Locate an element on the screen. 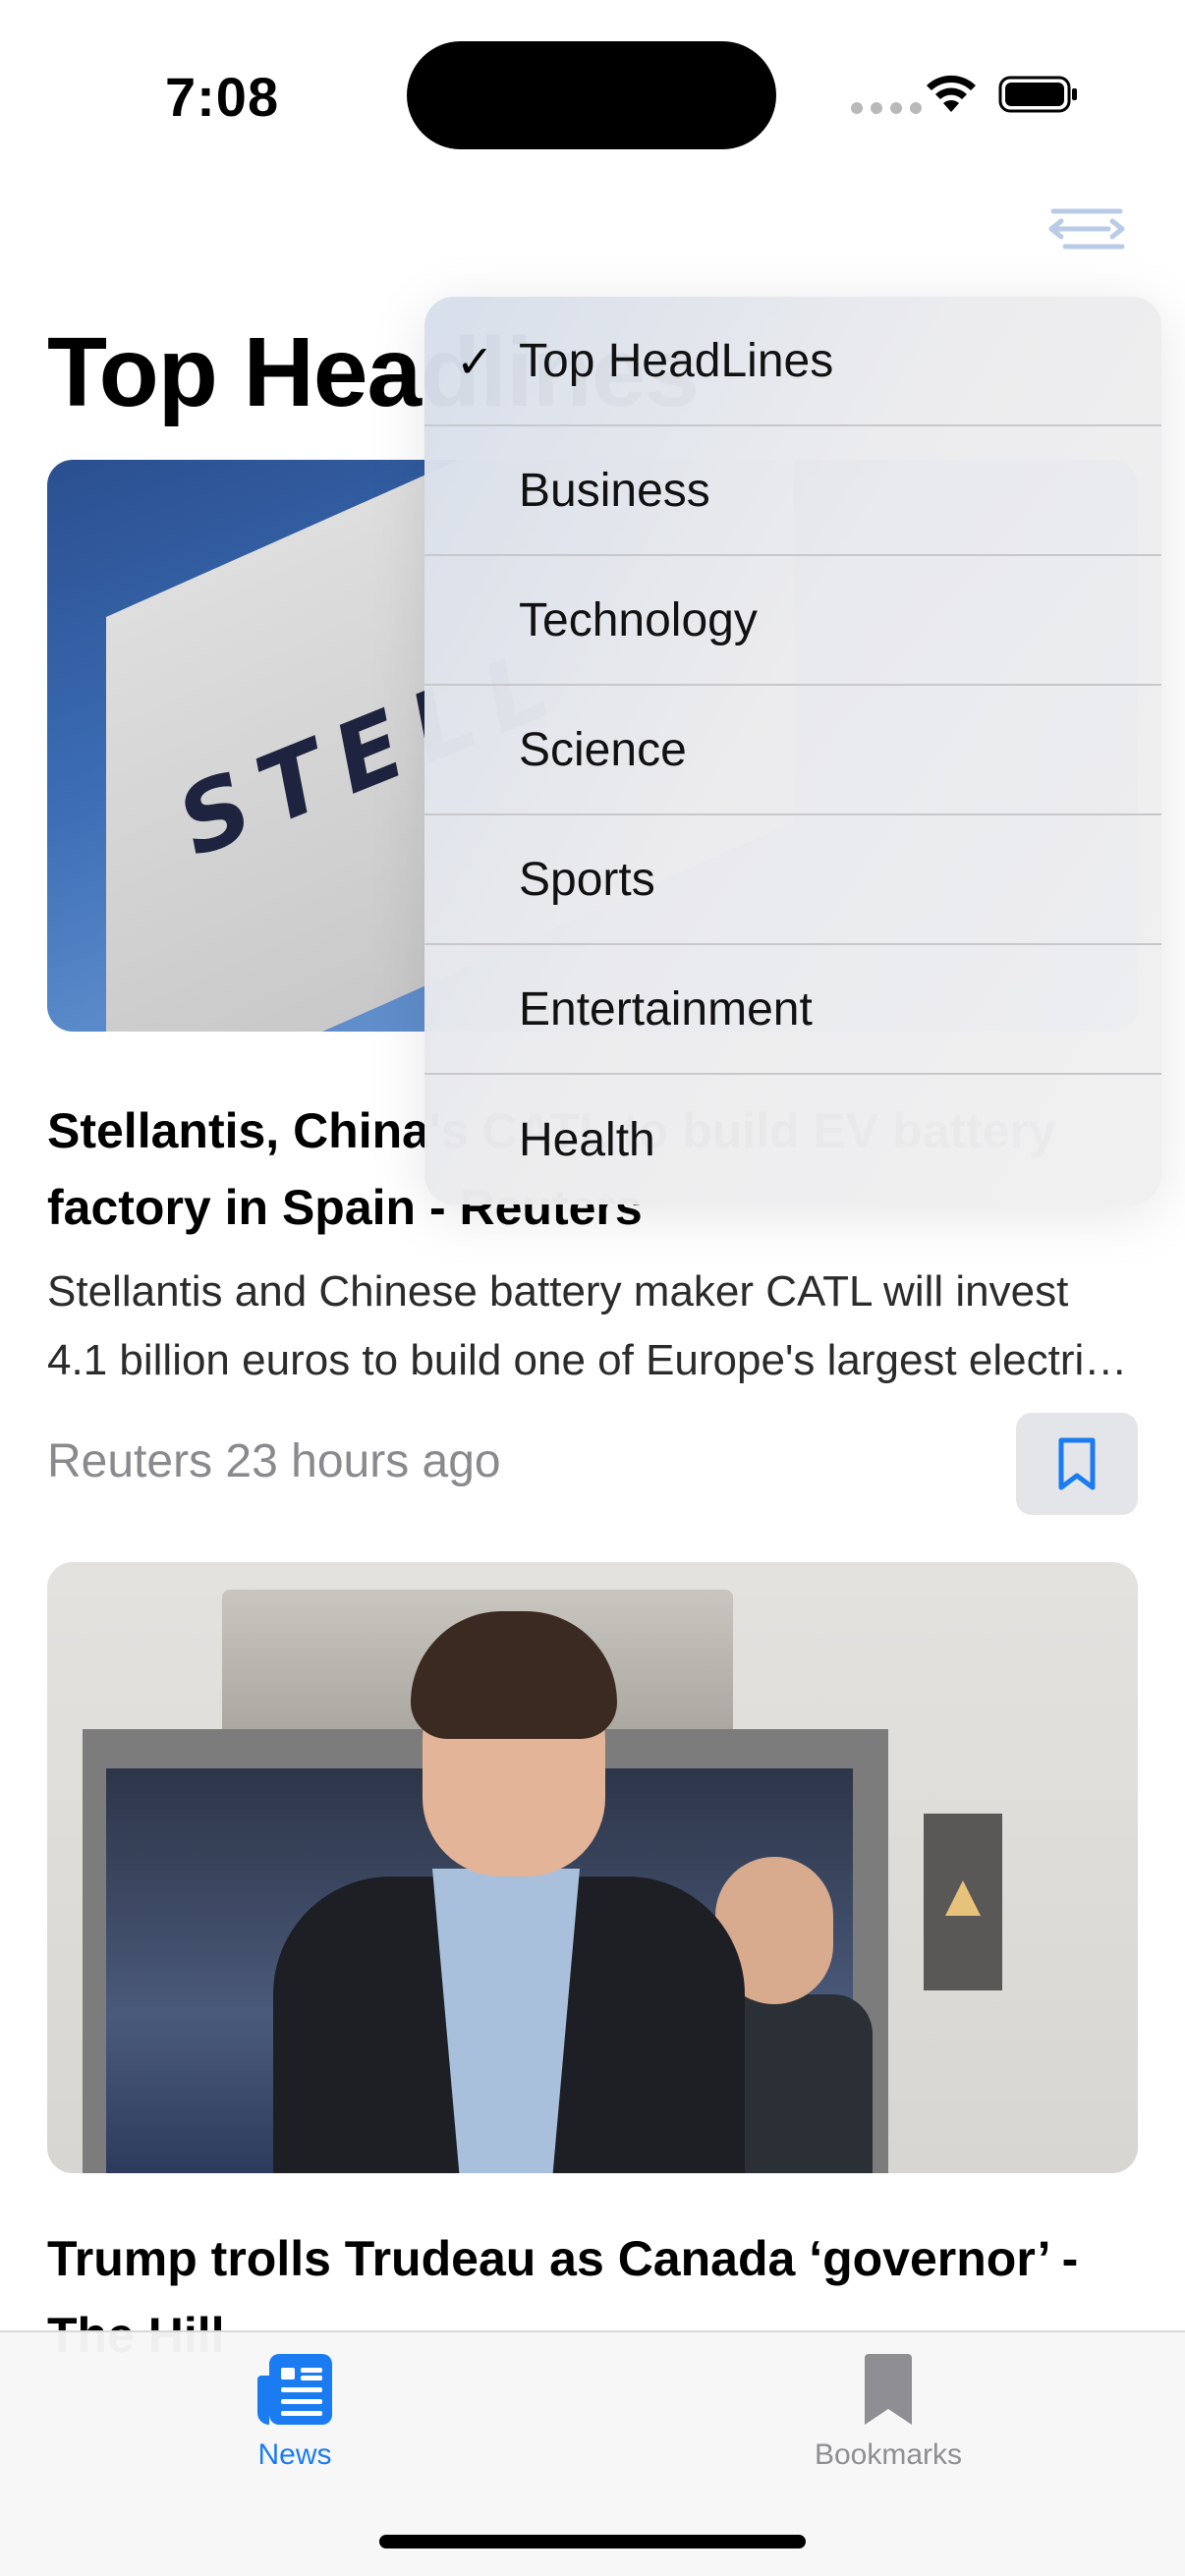  menu-item-health: Health is located at coordinates (792, 1139).